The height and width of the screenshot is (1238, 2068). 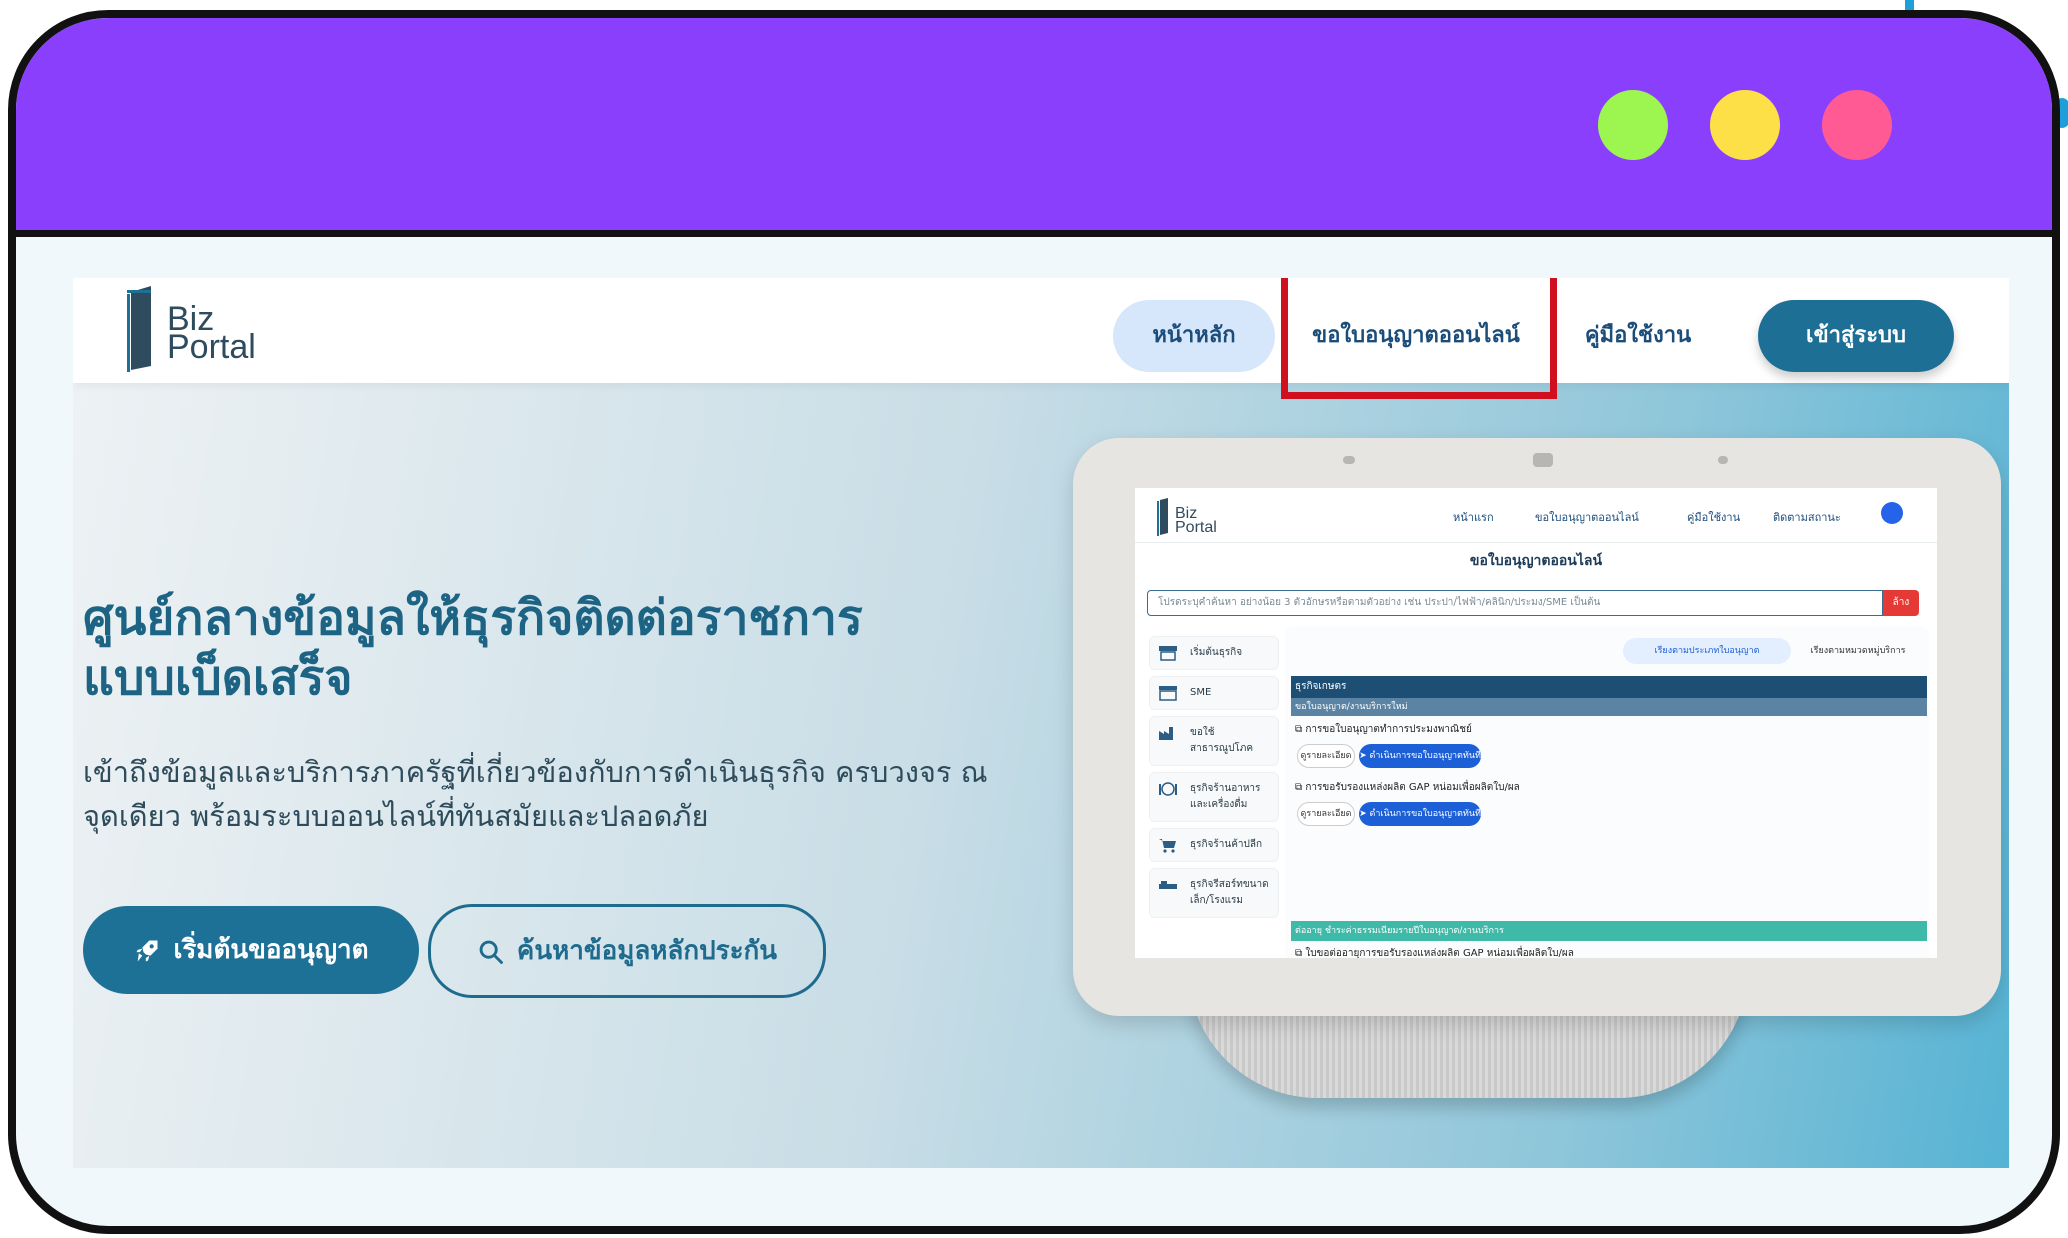 I want to click on screen-nav-tracking: ติดตามสถานะ, so click(x=1807, y=517).